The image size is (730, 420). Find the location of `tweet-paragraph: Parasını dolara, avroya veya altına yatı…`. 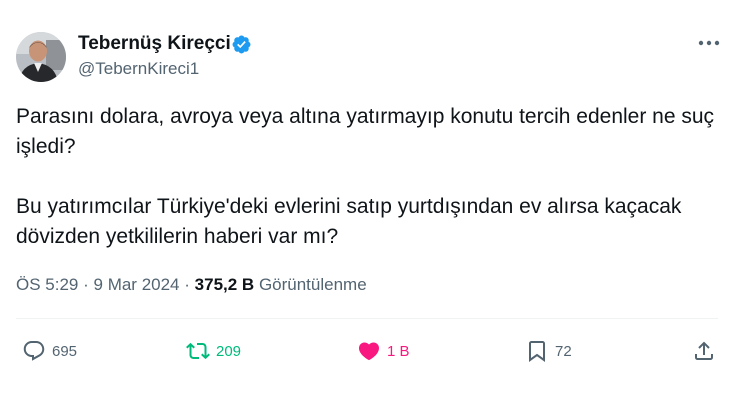

tweet-paragraph: Parasını dolara, avroya veya altına yatı… is located at coordinates (365, 131).